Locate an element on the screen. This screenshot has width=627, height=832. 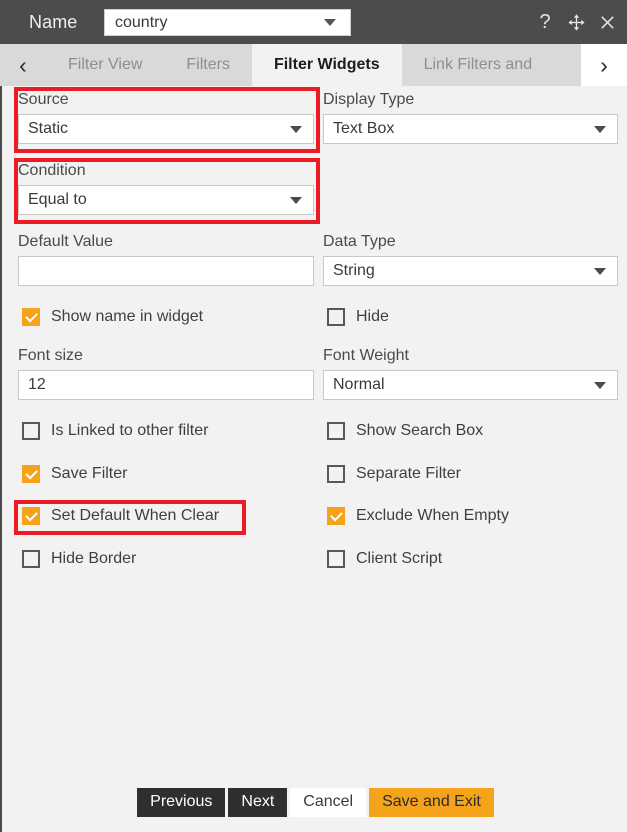
checkbox-set-default-when-clear: Set Default When Clear is located at coordinates (120, 516).